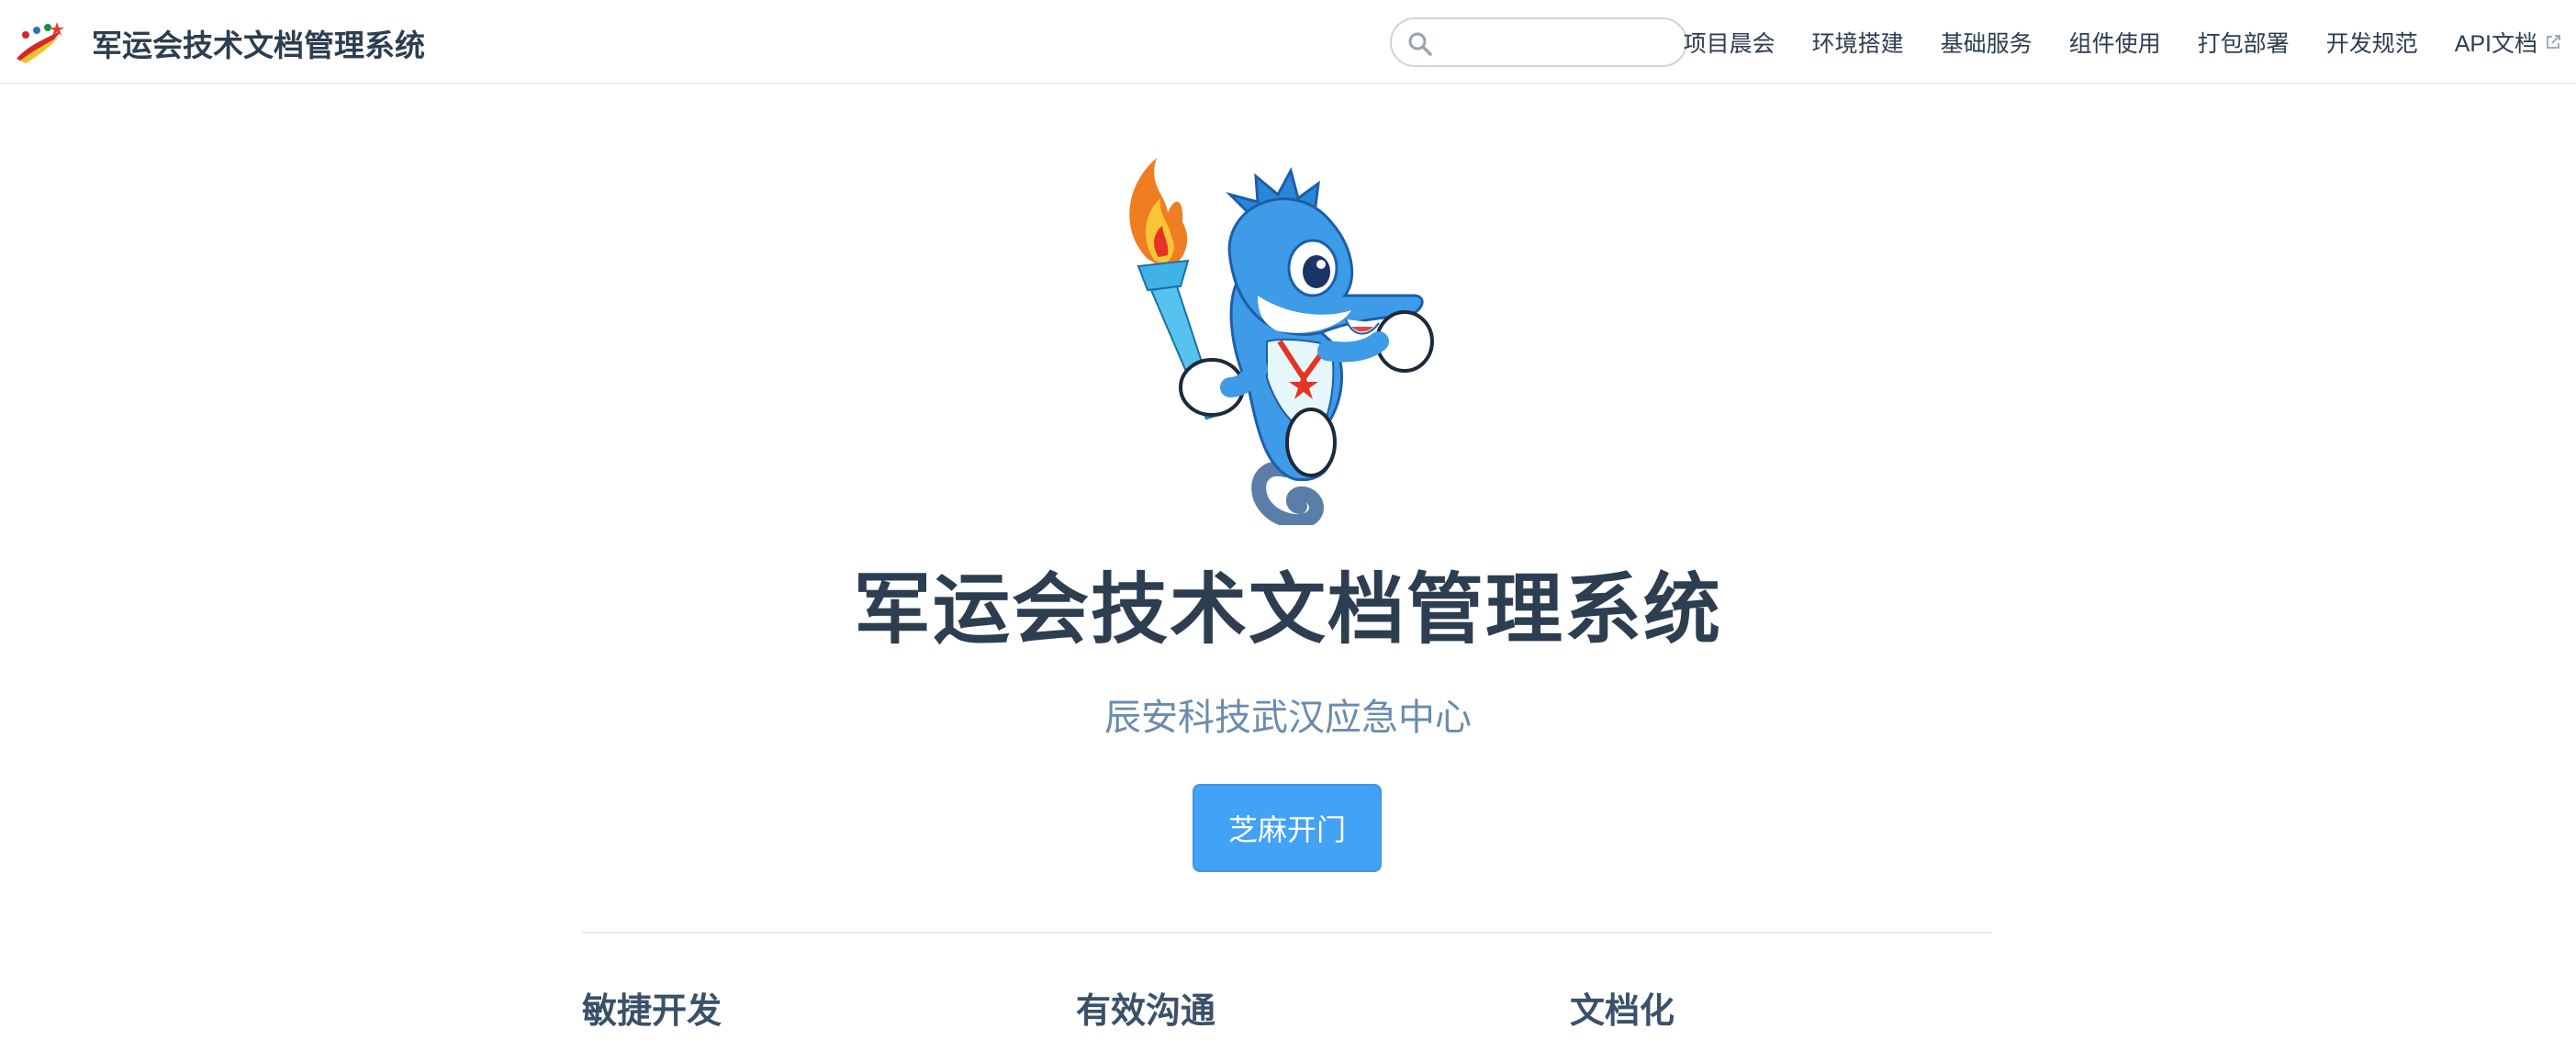  What do you see at coordinates (40, 42) in the screenshot?
I see `site-logo-icon` at bounding box center [40, 42].